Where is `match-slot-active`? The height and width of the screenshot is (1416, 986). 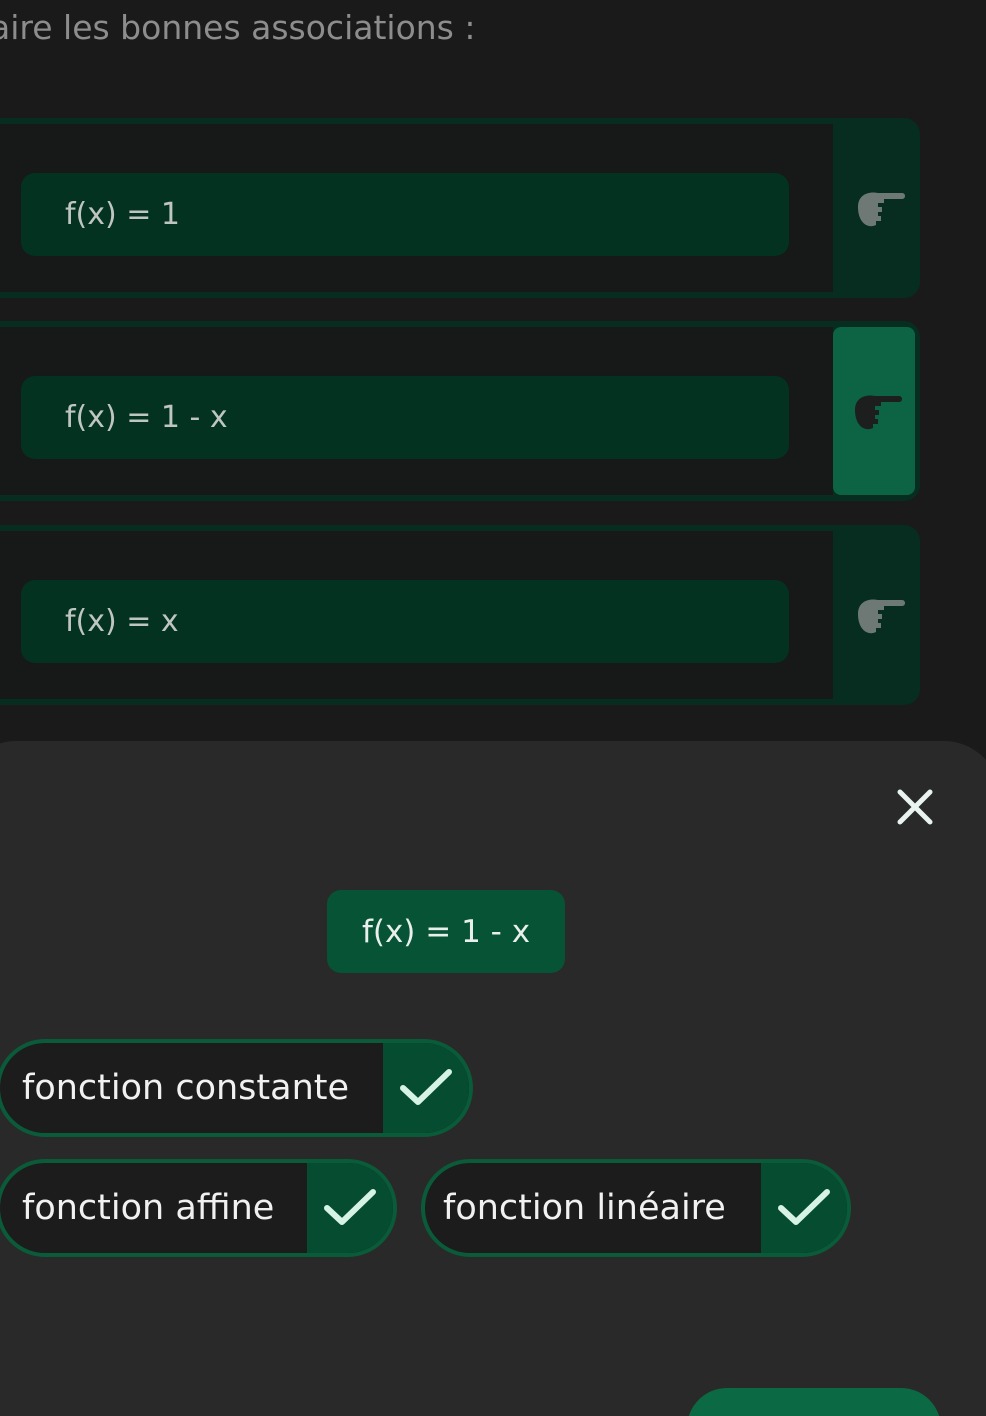 match-slot-active is located at coordinates (874, 411).